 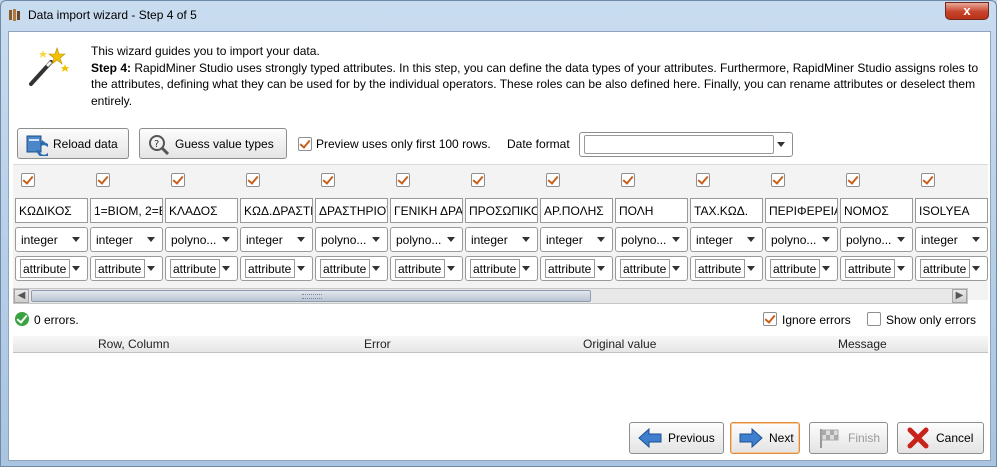 What do you see at coordinates (305, 144) in the screenshot?
I see `preview-first-rows-checkbox` at bounding box center [305, 144].